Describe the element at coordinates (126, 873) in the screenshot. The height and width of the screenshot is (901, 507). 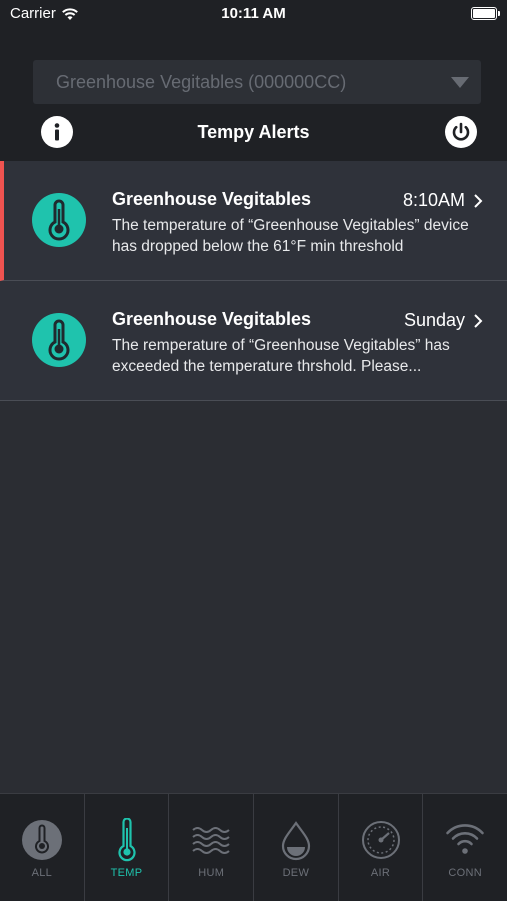
I see `tab-label: TEMP` at that location.